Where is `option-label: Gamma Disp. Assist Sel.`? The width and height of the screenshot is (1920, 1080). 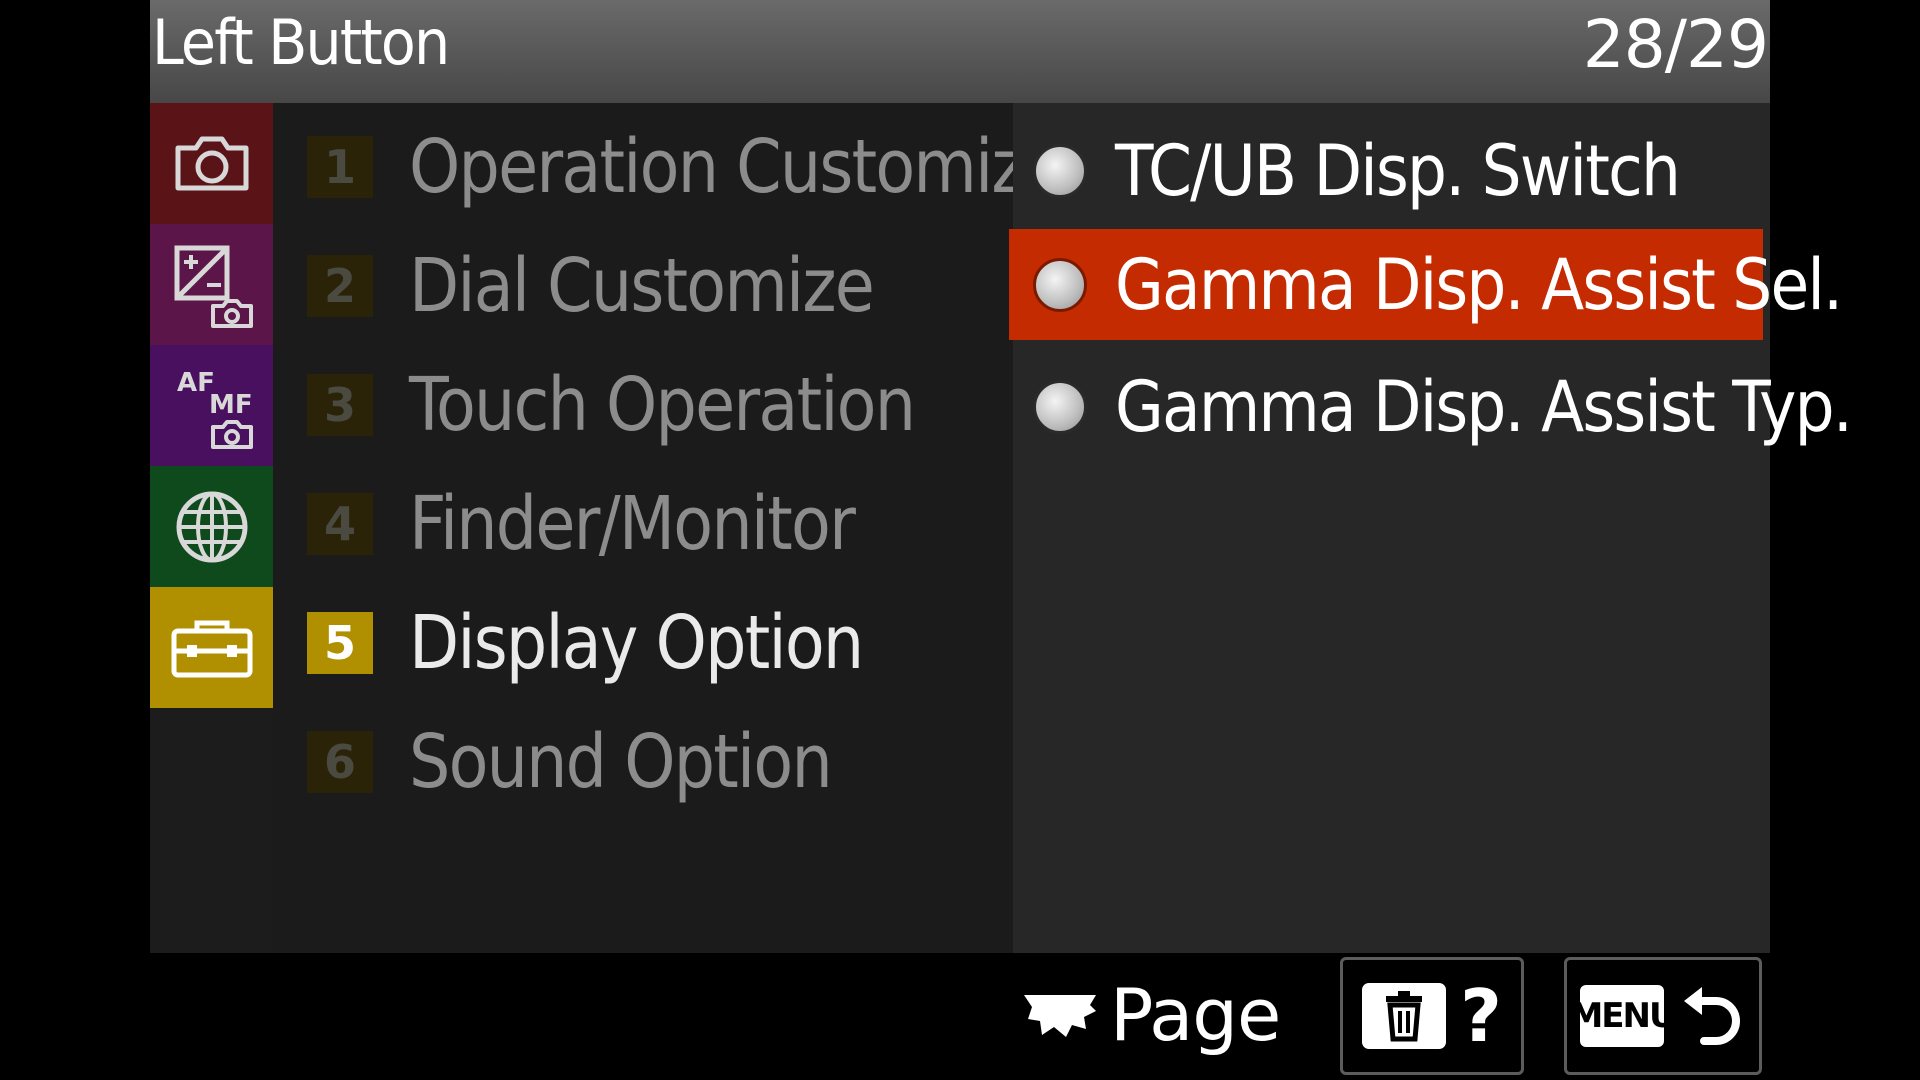 option-label: Gamma Disp. Assist Sel. is located at coordinates (1479, 284).